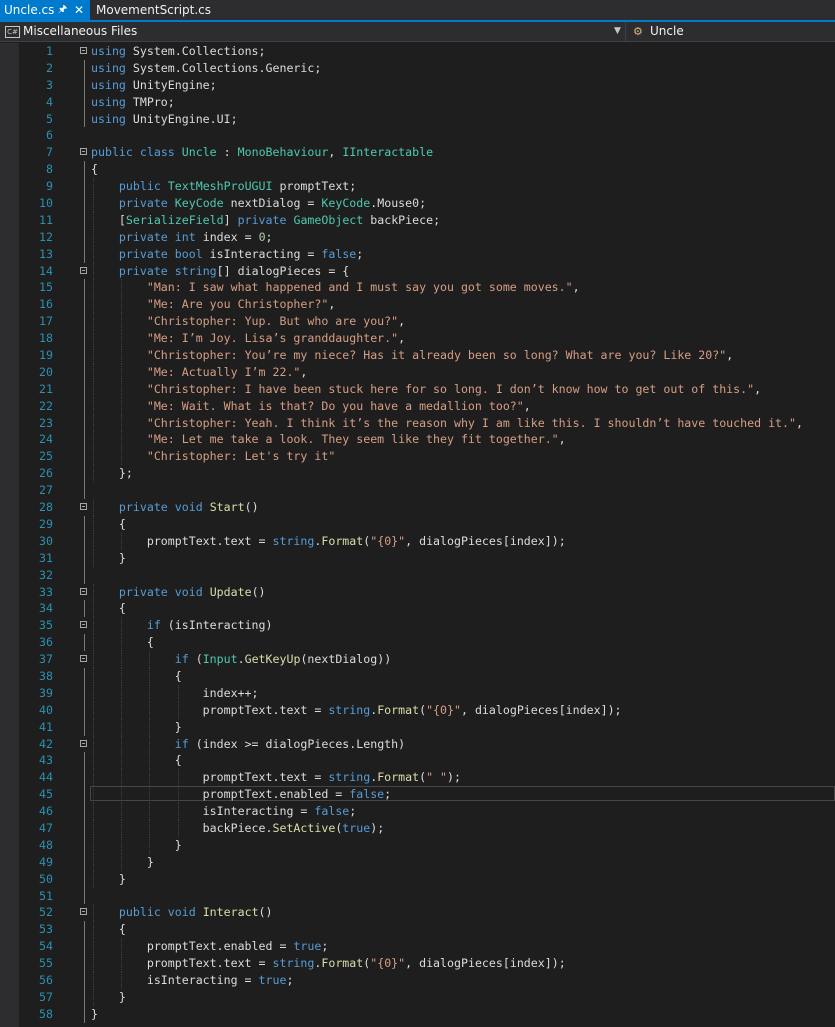  What do you see at coordinates (45, 10) in the screenshot?
I see `tab-uncle-cs: Uncle.cs 🖈︎ ✕` at bounding box center [45, 10].